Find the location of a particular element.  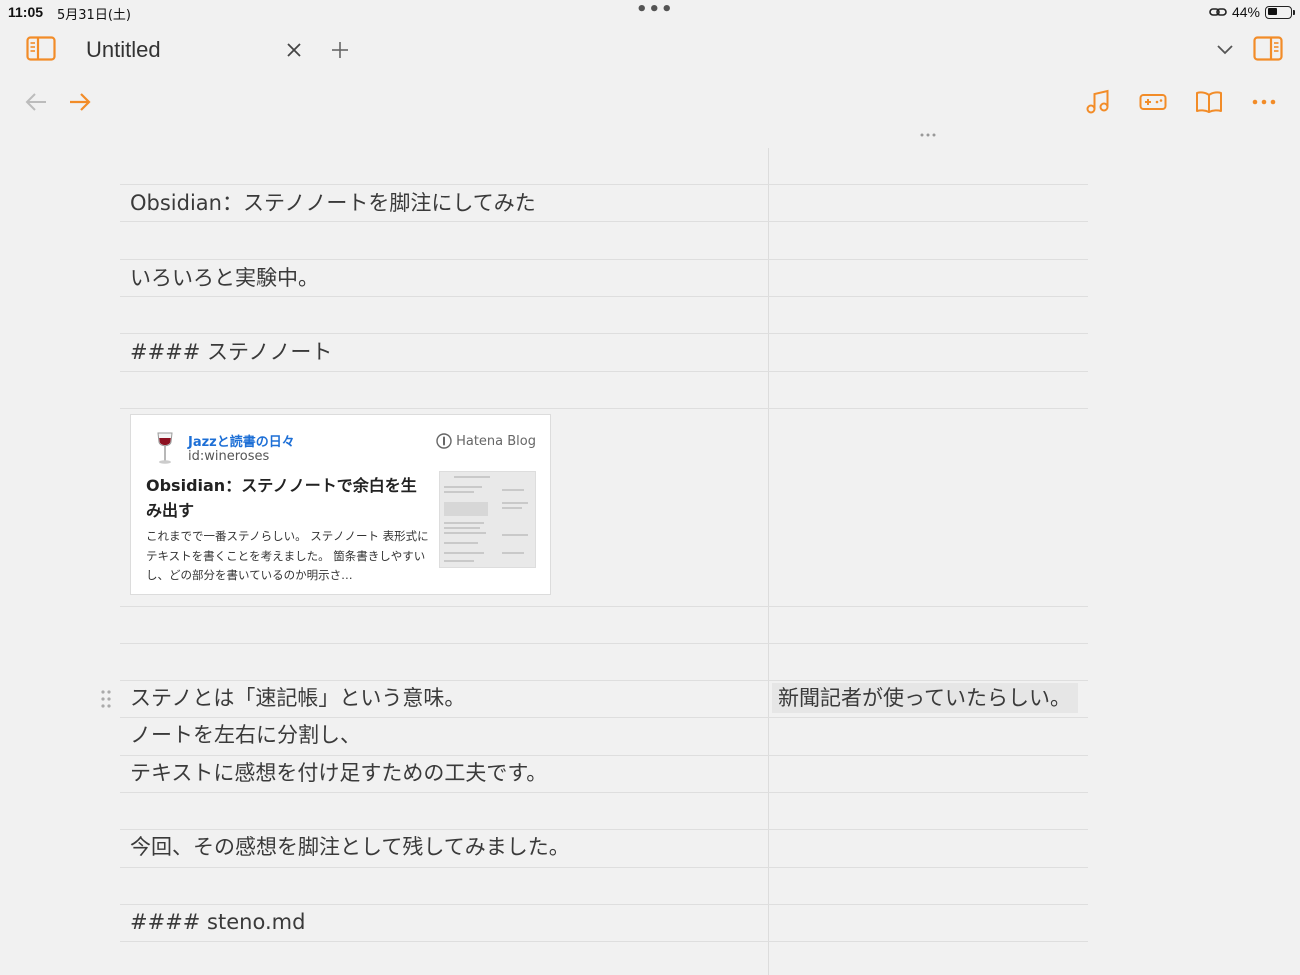

card-title: Obsidian：ステノノートで余白を生み出す is located at coordinates (288, 498).